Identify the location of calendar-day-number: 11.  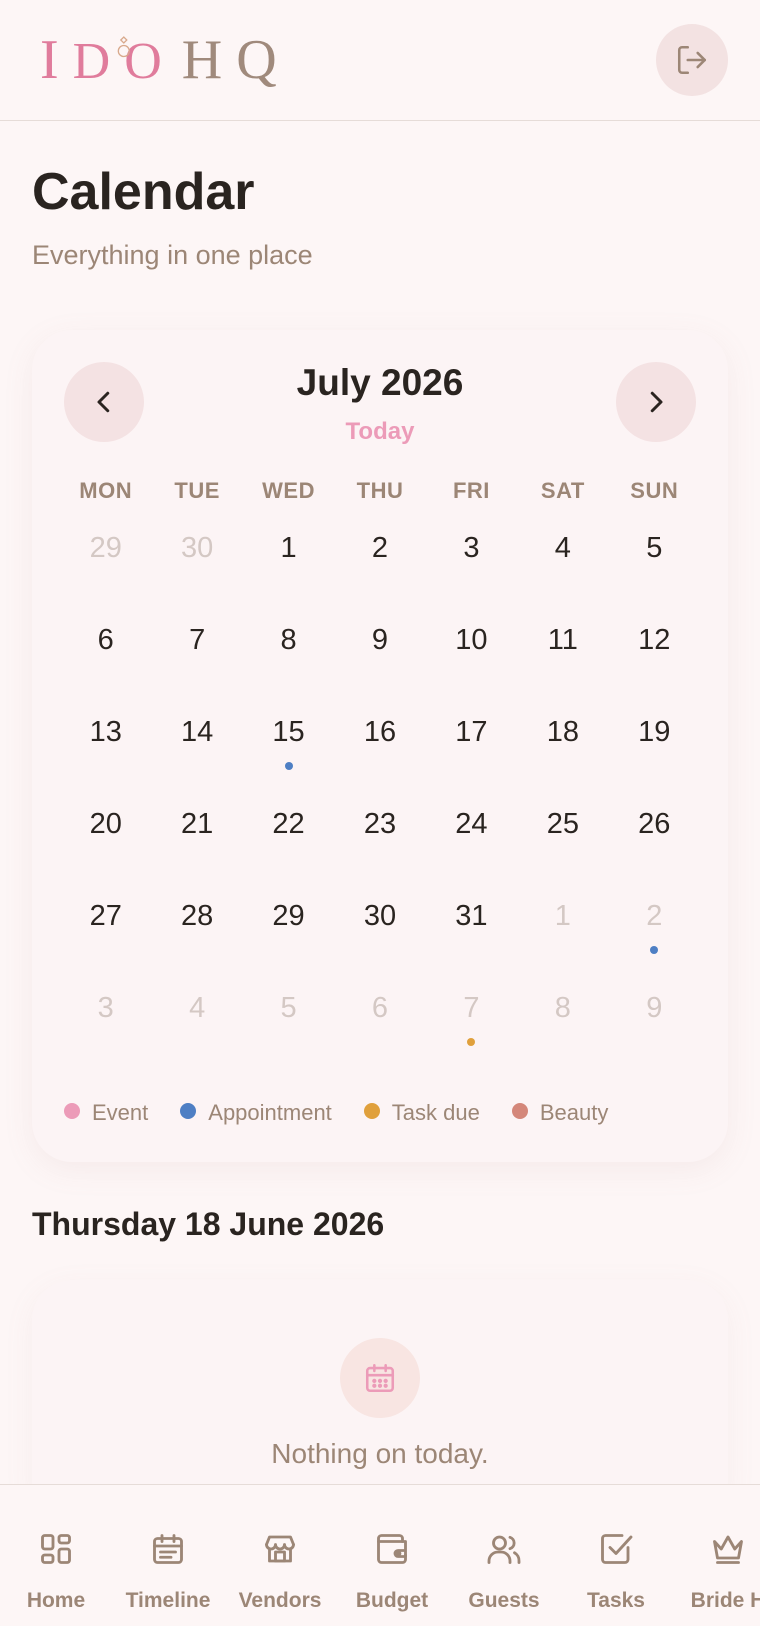
(562, 640).